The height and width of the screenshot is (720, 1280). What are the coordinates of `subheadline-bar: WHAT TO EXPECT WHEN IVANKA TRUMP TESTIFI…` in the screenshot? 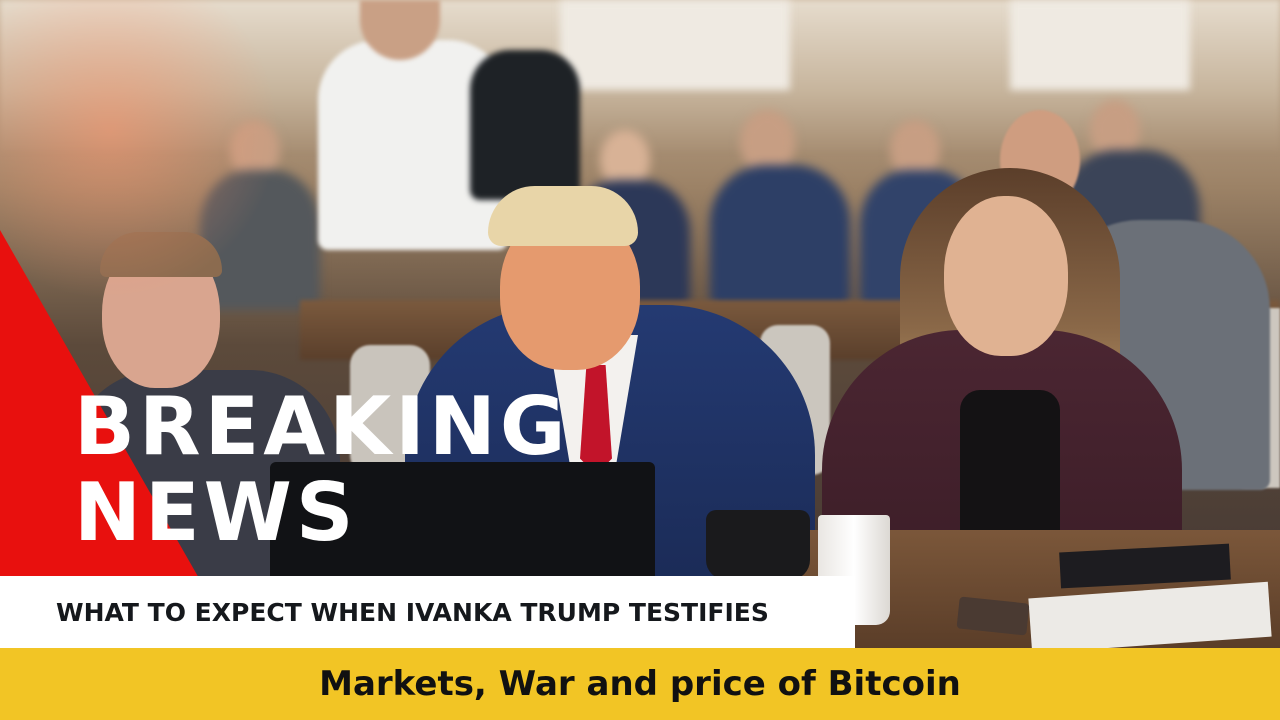 It's located at (427, 612).